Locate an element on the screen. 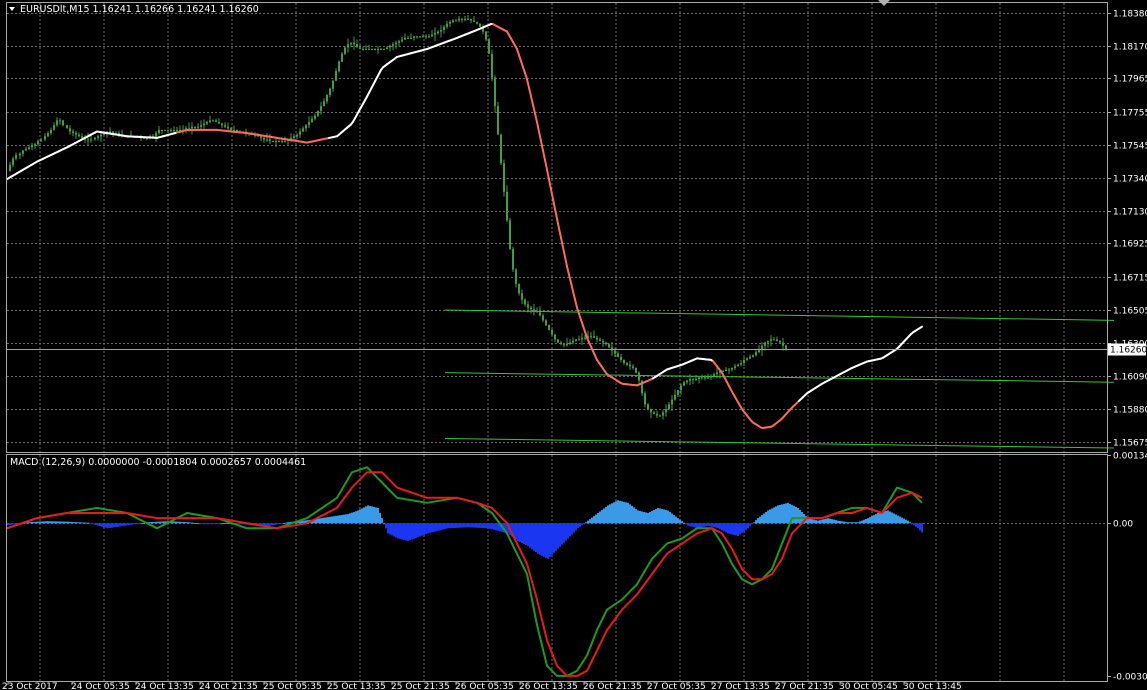 This screenshot has width=1147, height=690. price-tick-label: 1.16925 is located at coordinates (1130, 245).